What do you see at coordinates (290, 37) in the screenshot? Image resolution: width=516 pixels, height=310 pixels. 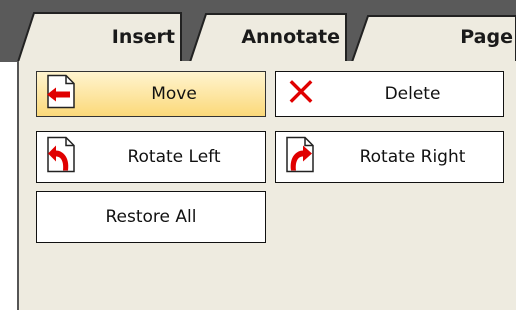 I see `tab-annotate-label: Annotate` at bounding box center [290, 37].